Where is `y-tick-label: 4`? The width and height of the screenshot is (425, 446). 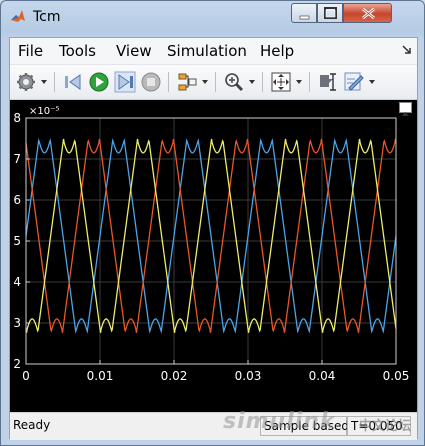
y-tick-label: 4 is located at coordinates (17, 282).